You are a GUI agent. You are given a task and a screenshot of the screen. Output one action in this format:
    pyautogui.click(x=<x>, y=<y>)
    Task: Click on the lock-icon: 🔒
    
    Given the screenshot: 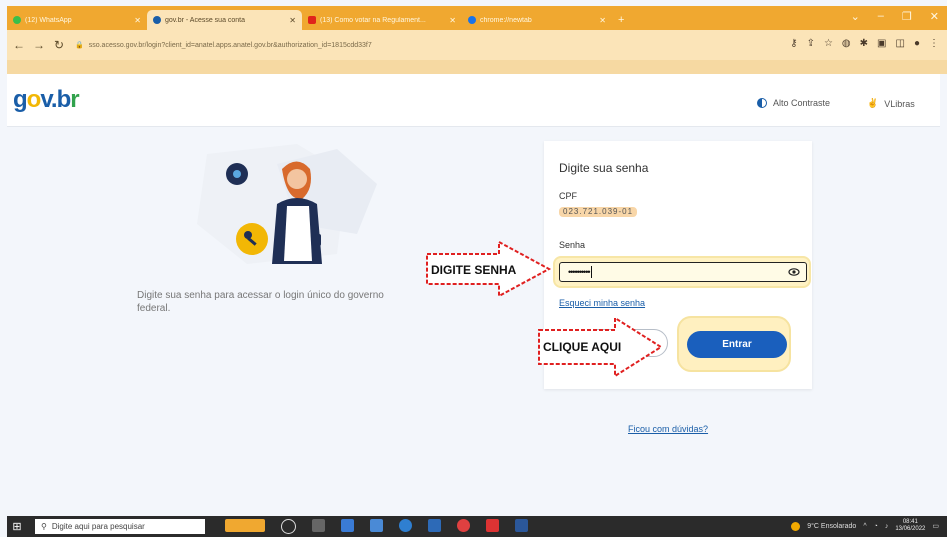 What is the action you would take?
    pyautogui.click(x=79, y=45)
    